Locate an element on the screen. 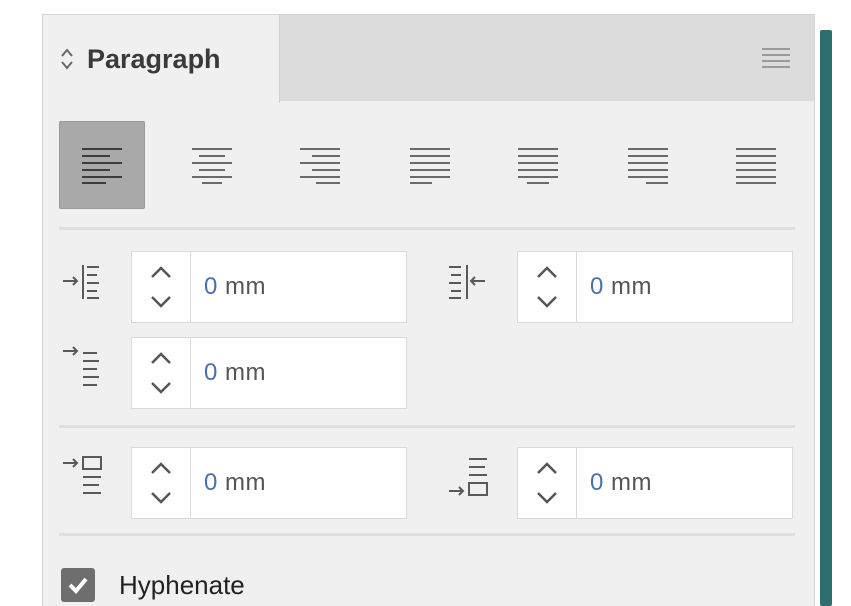 This screenshot has height=606, width=851. align-left-button is located at coordinates (102, 165).